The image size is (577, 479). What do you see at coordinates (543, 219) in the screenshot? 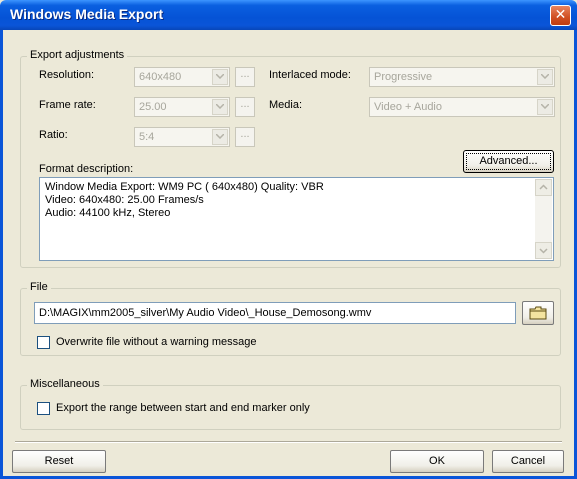
I see `vertical-scrollbar` at bounding box center [543, 219].